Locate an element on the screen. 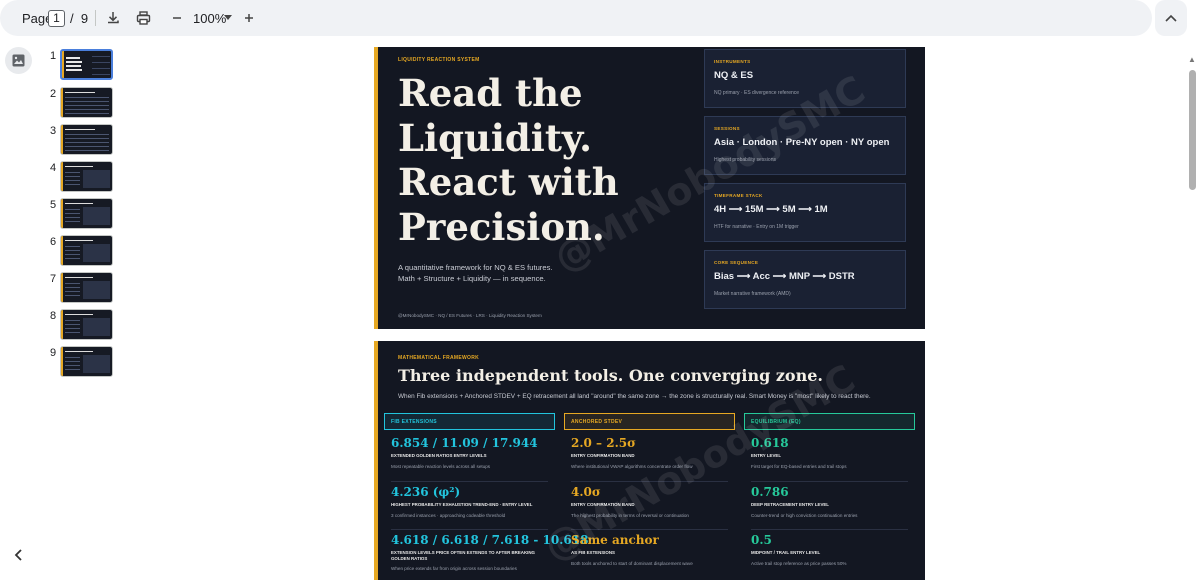 This screenshot has width=1200, height=580. card-label: TIMEFRAME STACK is located at coordinates (738, 195).